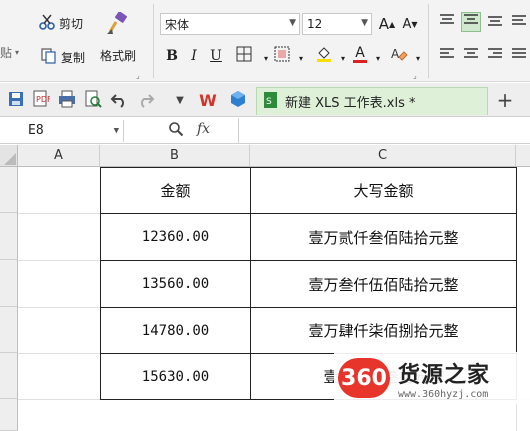 The width and height of the screenshot is (530, 431). Describe the element at coordinates (59, 156) in the screenshot. I see `column-header-a: A` at that location.